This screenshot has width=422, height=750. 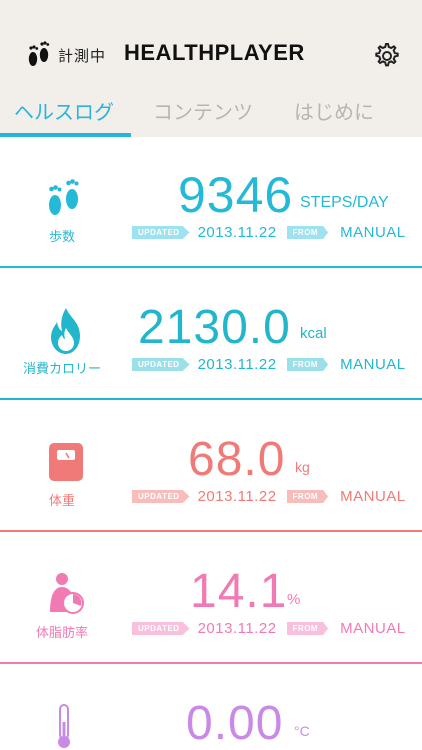 I want to click on metric-value: 2130.0, so click(x=214, y=327).